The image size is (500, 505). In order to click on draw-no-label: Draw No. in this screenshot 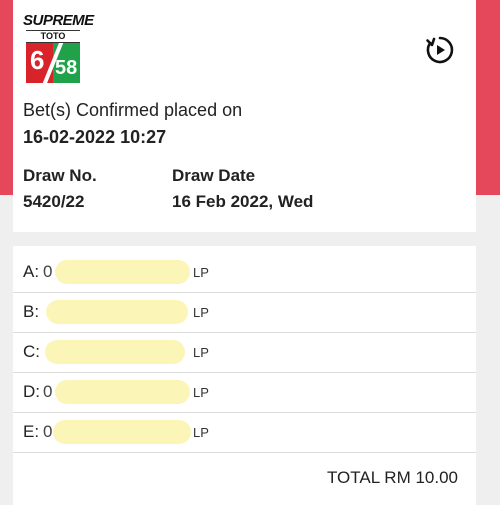, I will do `click(60, 175)`.